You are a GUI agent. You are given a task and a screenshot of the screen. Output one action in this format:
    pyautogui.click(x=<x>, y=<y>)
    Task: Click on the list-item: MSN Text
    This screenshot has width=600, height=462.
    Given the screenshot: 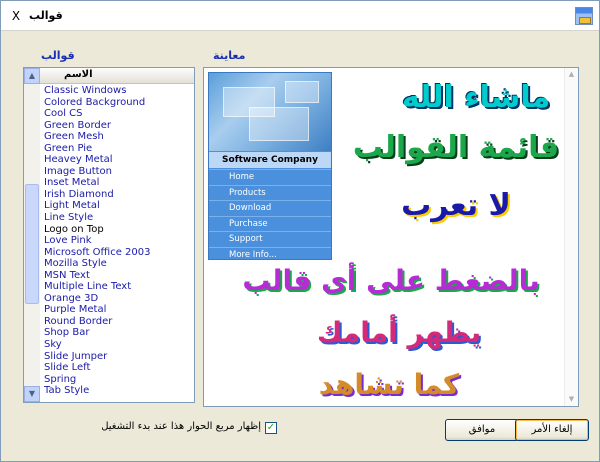 What is the action you would take?
    pyautogui.click(x=119, y=276)
    